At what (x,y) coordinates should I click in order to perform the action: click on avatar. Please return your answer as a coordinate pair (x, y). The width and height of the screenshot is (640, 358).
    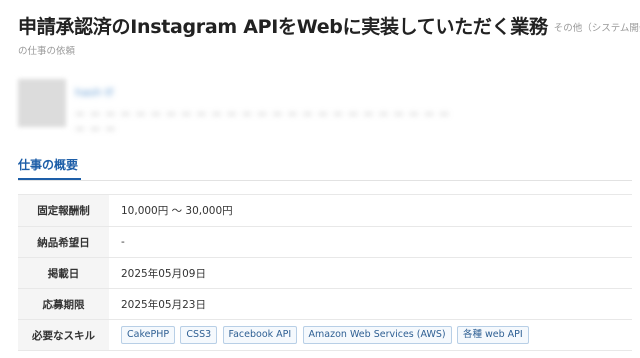
    Looking at the image, I should click on (42, 103).